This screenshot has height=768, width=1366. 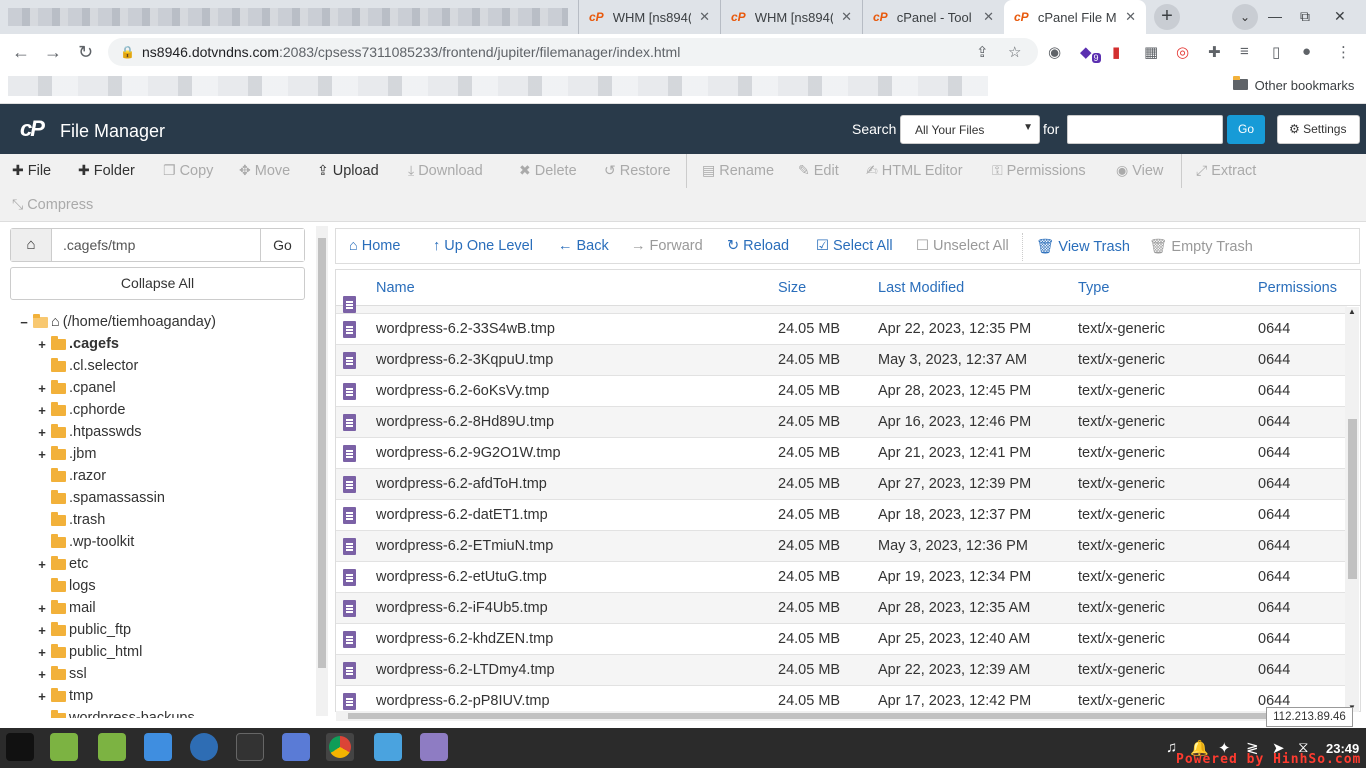 I want to click on view-button: ◉ View, so click(x=1139, y=170).